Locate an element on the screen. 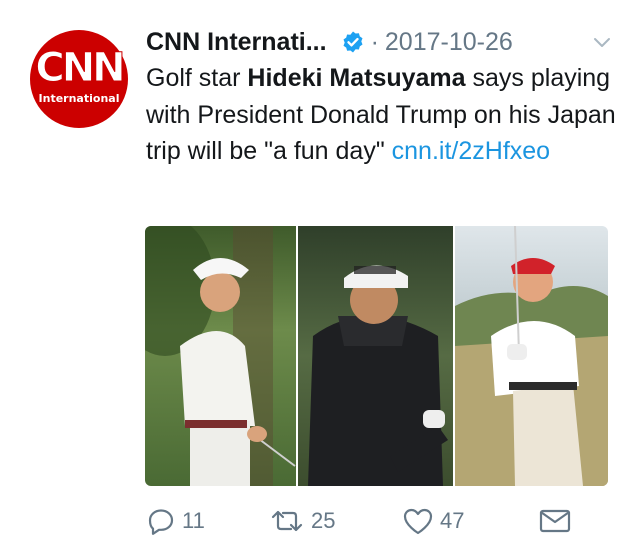  golfer-middle-photo is located at coordinates (375, 356).